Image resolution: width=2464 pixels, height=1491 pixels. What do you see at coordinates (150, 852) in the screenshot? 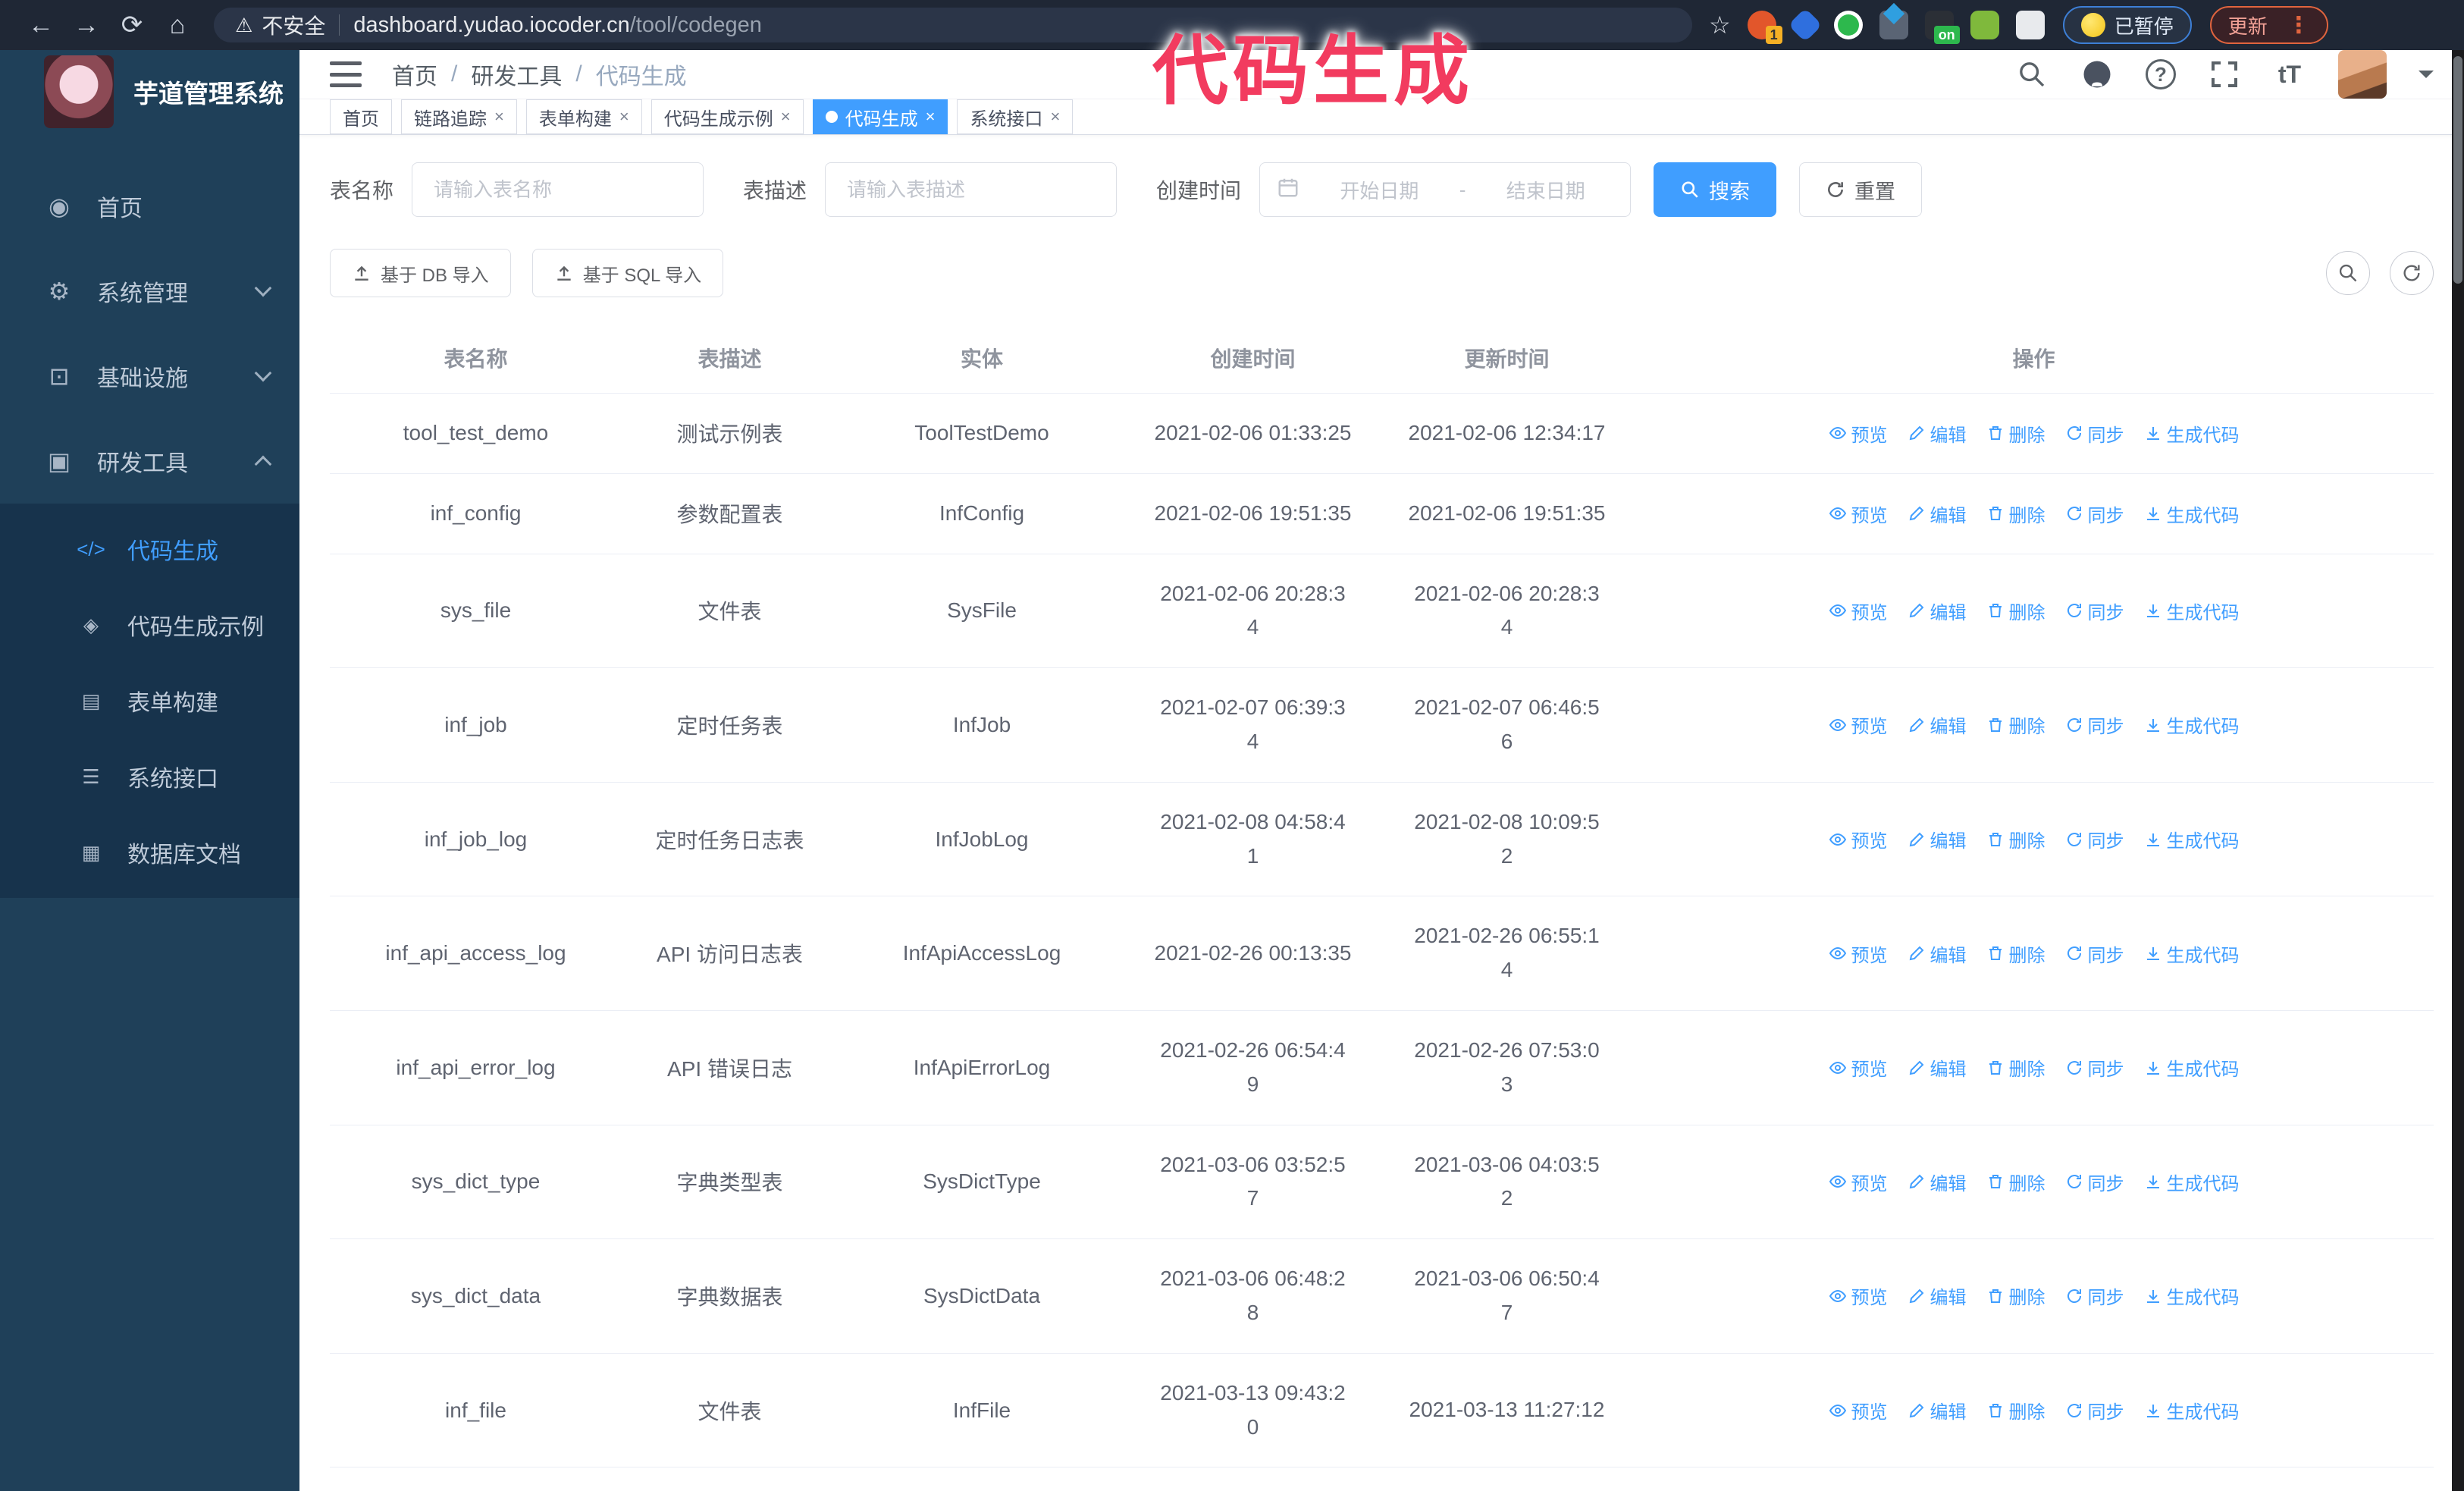
I see `submenu-item-database-doc: ▦ 数据库文档` at bounding box center [150, 852].